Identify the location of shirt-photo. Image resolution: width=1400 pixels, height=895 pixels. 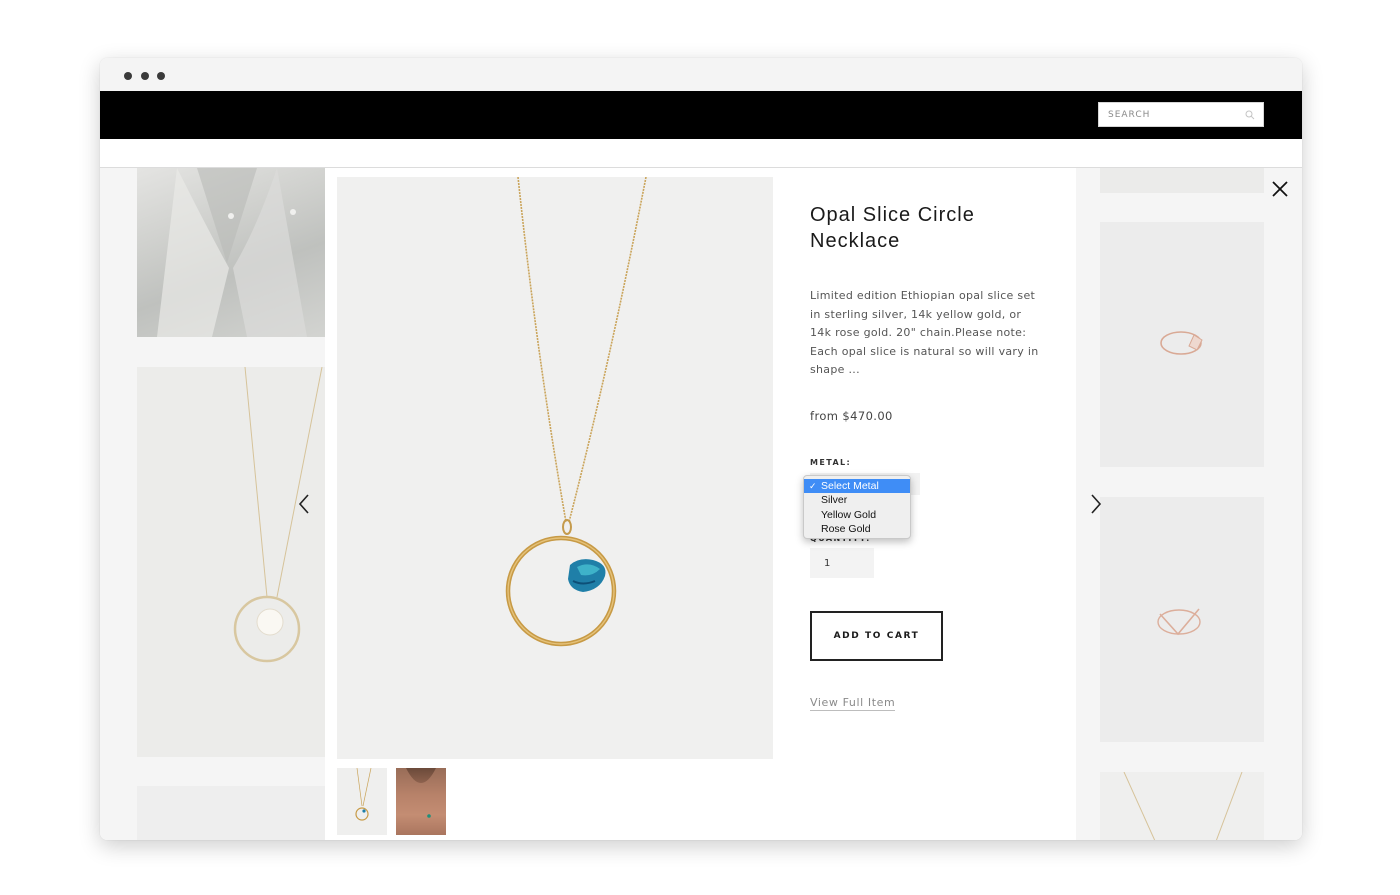
(232, 252).